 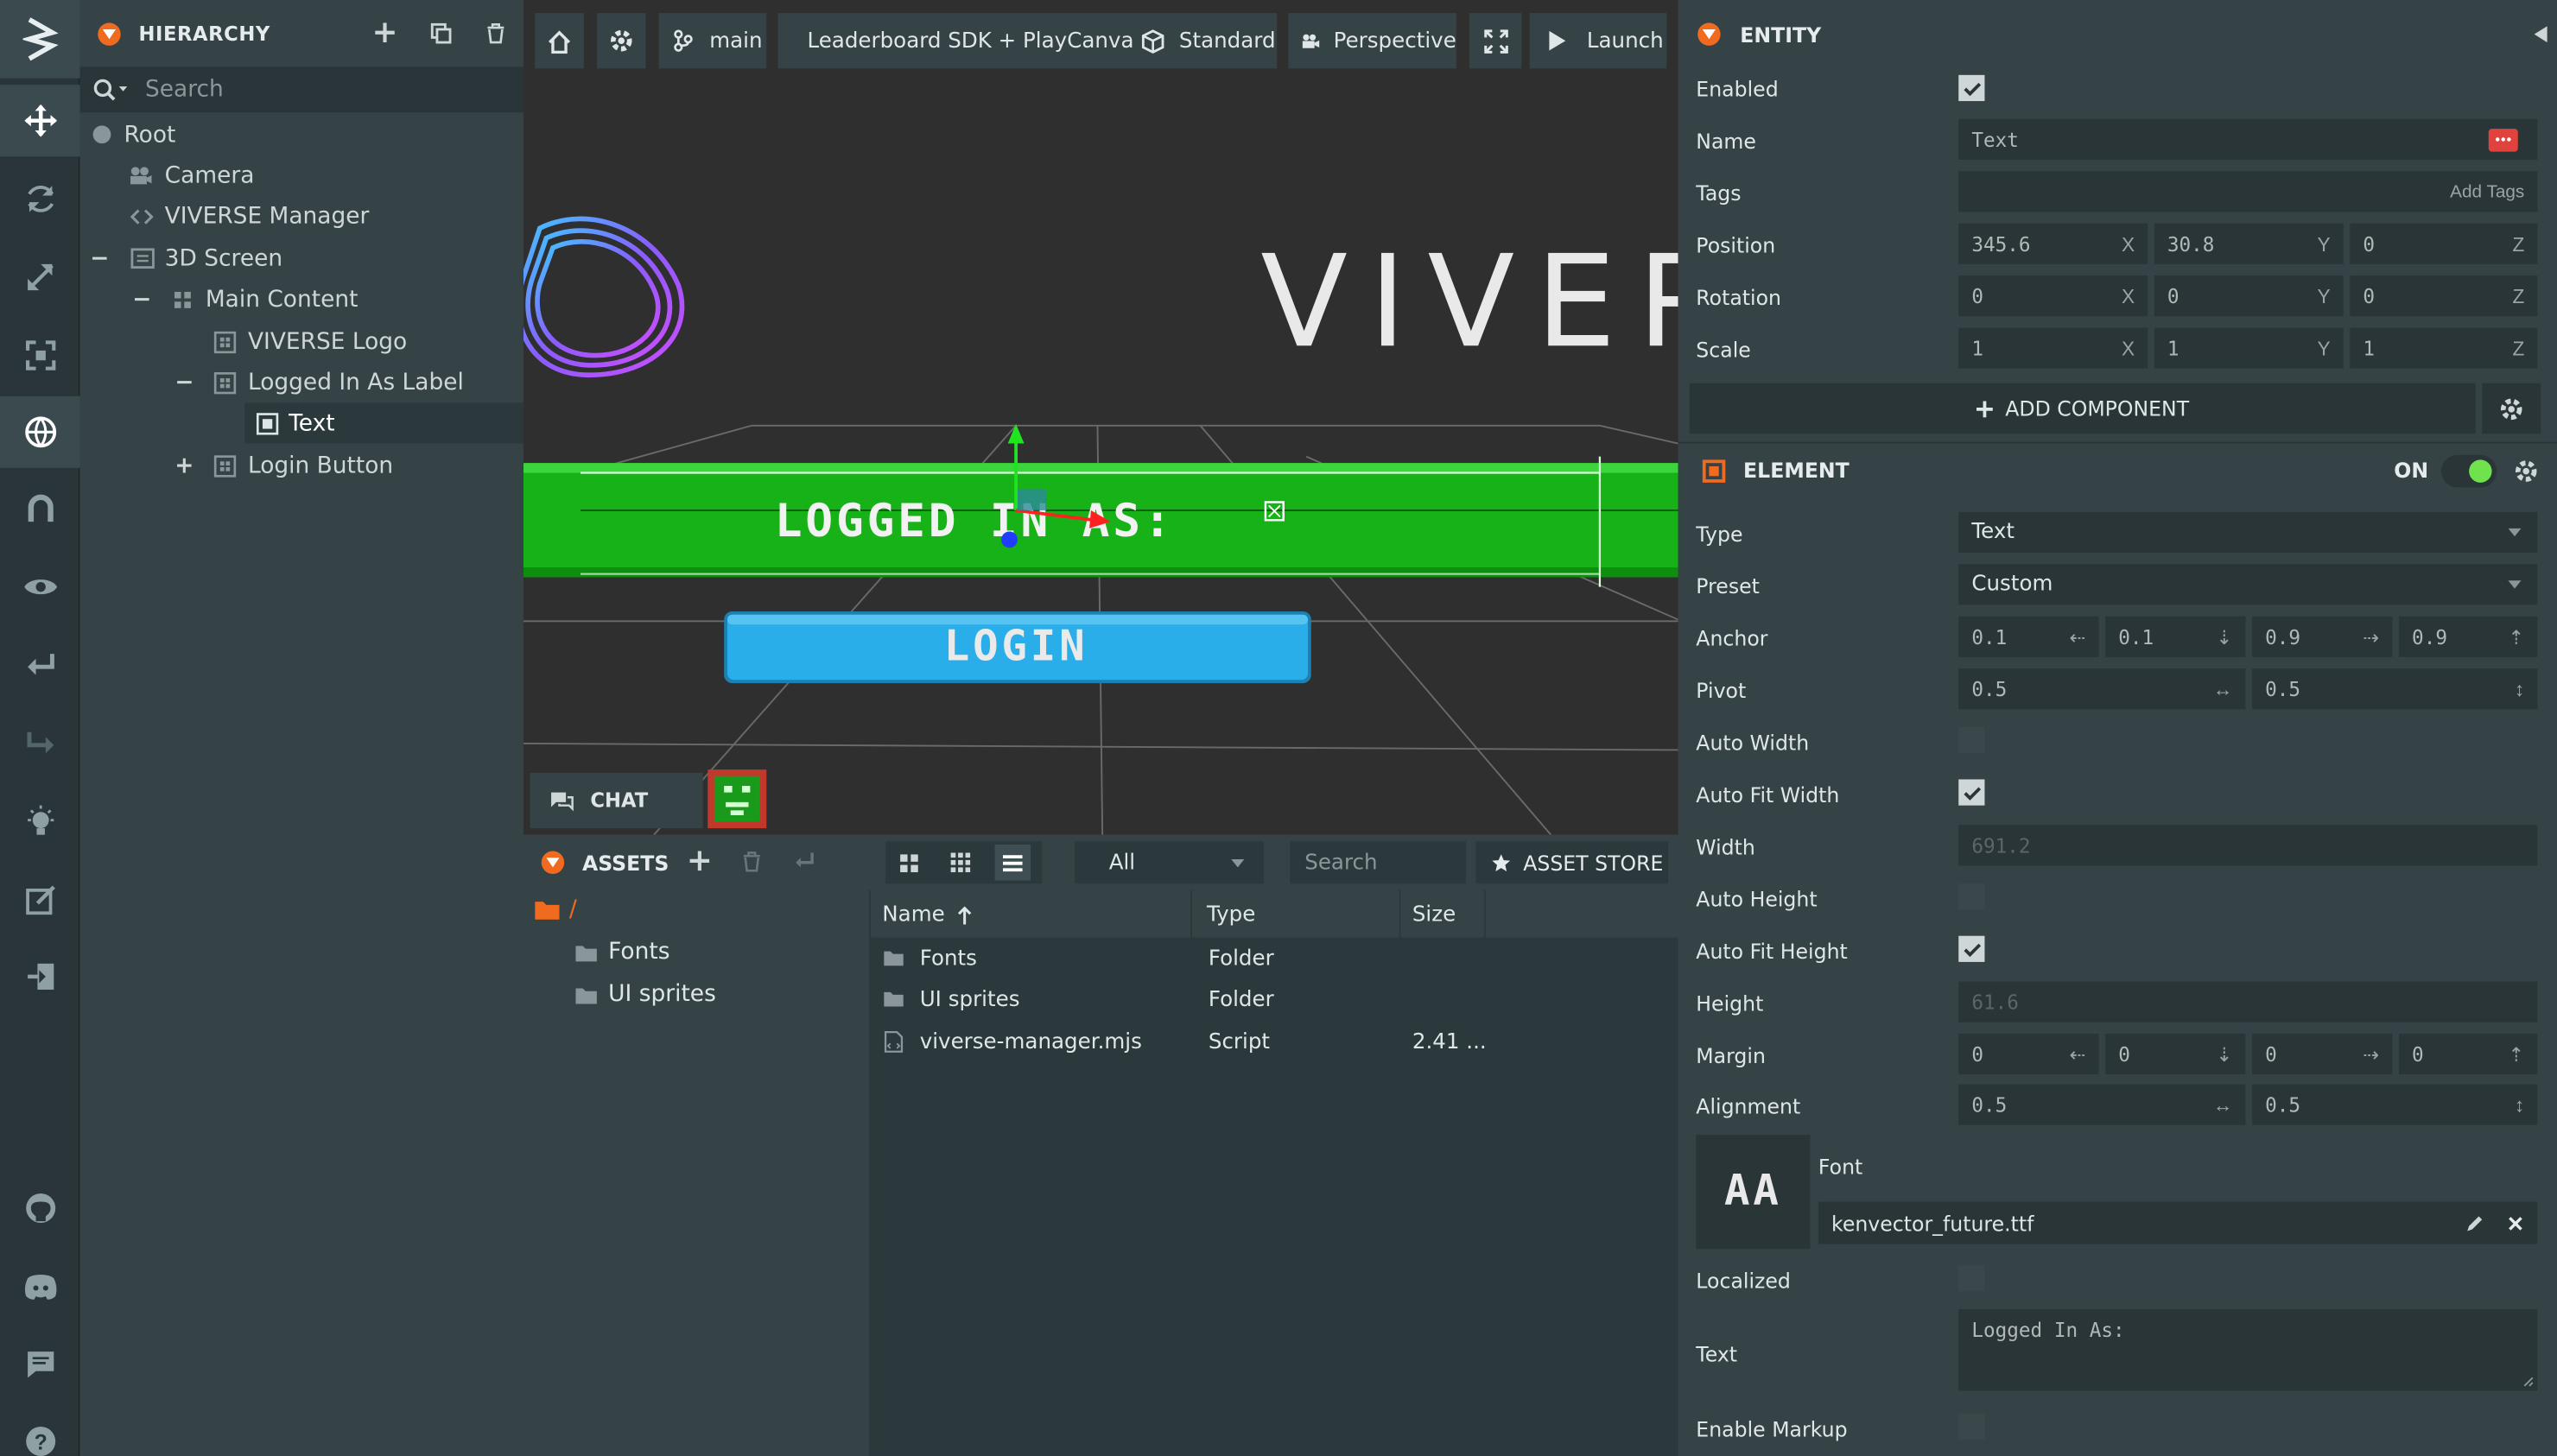 I want to click on add-asset-button, so click(x=700, y=861).